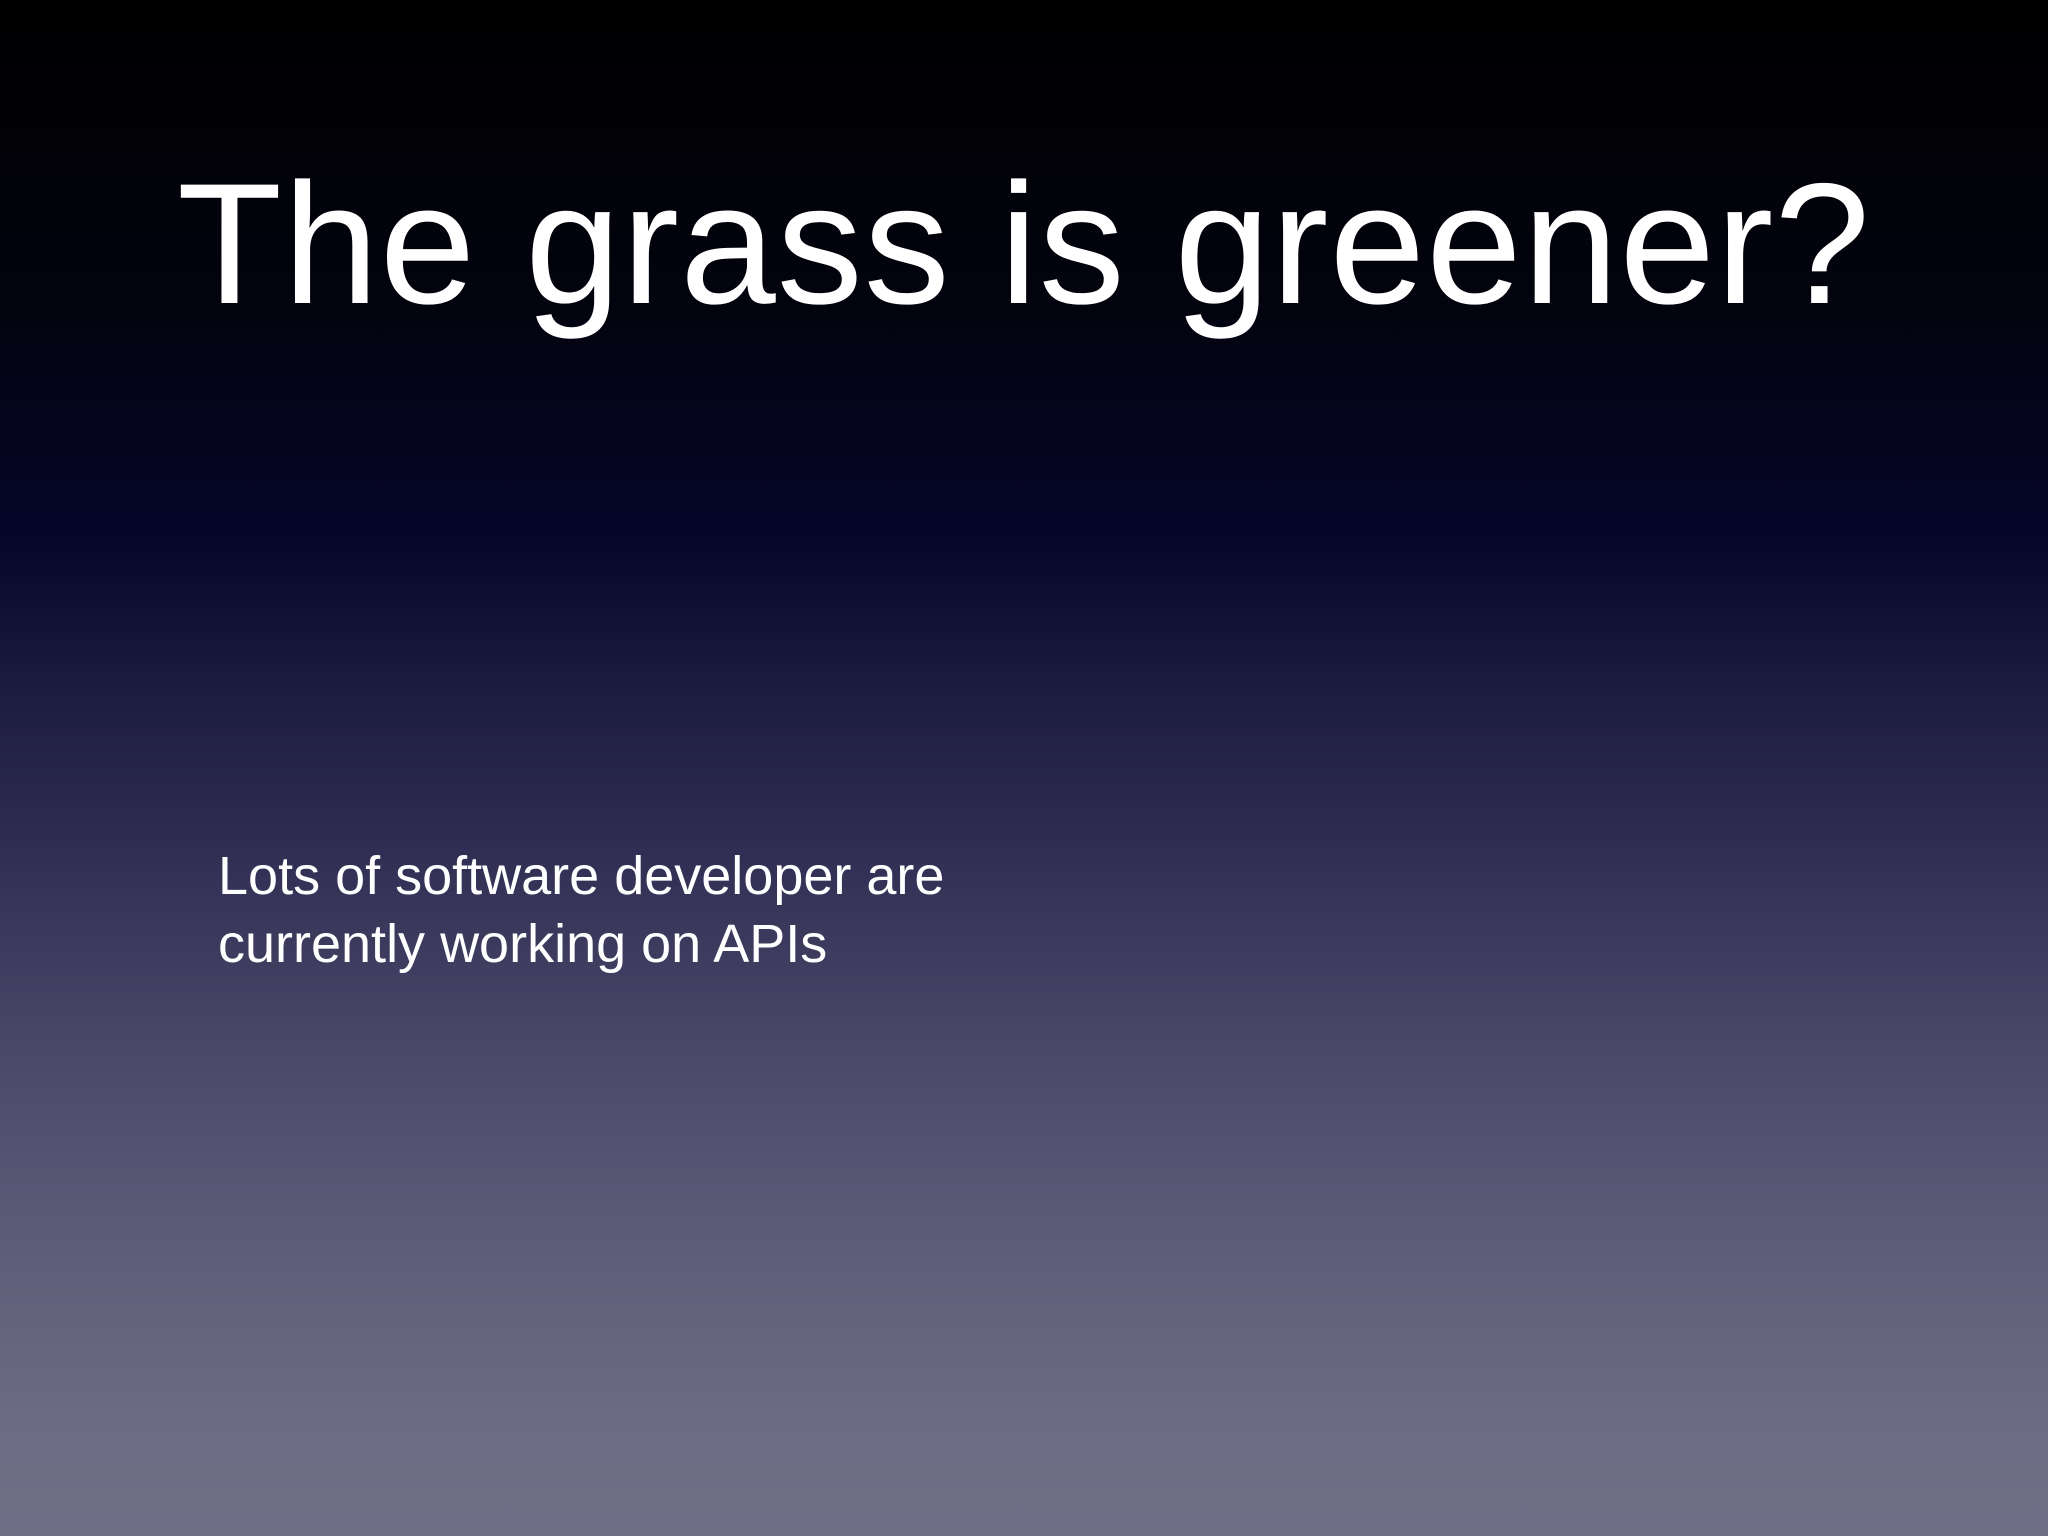 The width and height of the screenshot is (2048, 1536). What do you see at coordinates (1024, 244) in the screenshot?
I see `slide-title: The grass is greener?` at bounding box center [1024, 244].